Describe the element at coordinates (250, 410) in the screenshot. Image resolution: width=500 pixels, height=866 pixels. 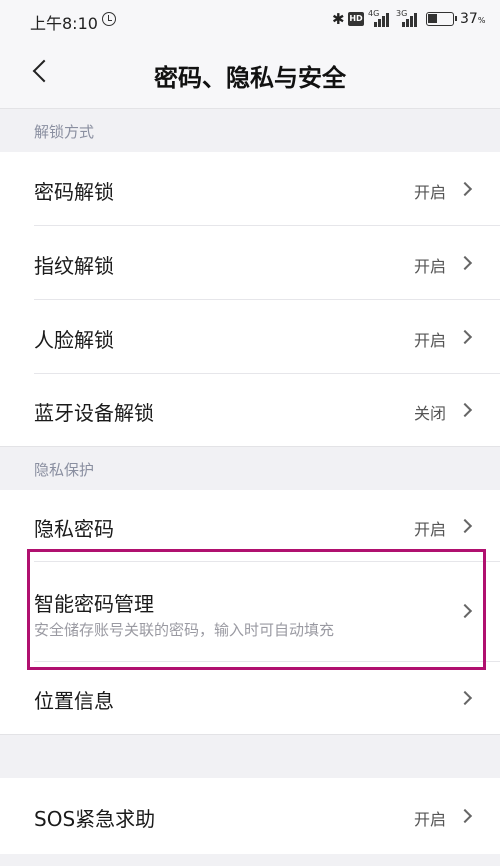
I see `row-bluetooth-unlock: 蓝牙设备解锁 关闭` at that location.